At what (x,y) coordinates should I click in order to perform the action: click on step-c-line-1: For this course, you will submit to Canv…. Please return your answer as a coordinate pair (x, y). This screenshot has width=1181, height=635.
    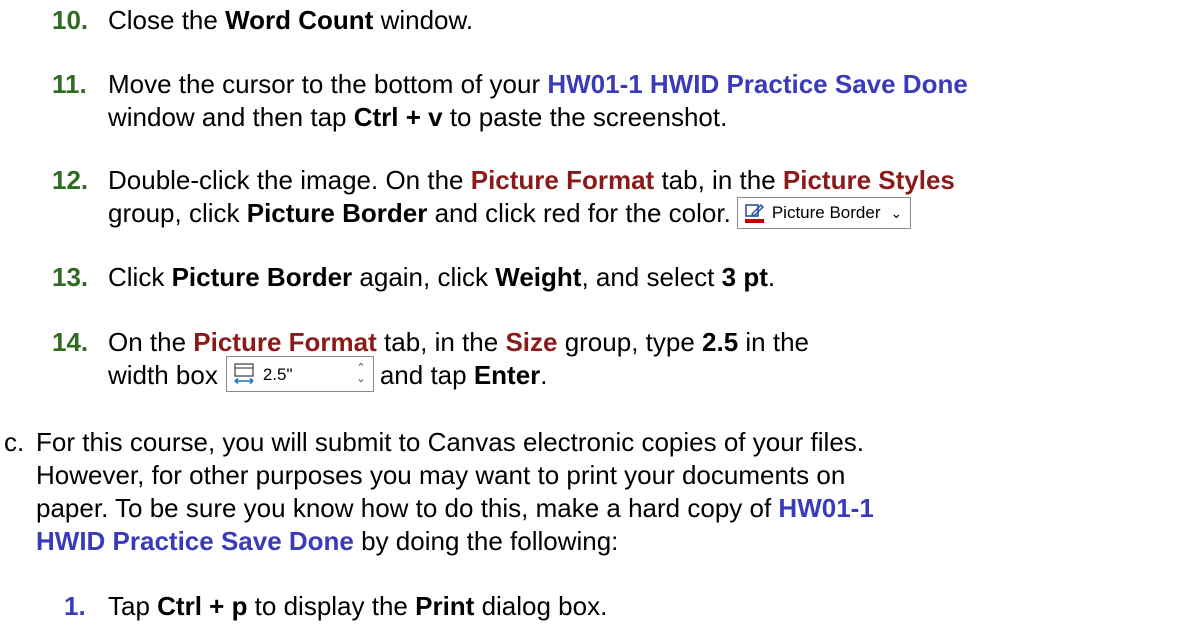
    Looking at the image, I should click on (450, 442).